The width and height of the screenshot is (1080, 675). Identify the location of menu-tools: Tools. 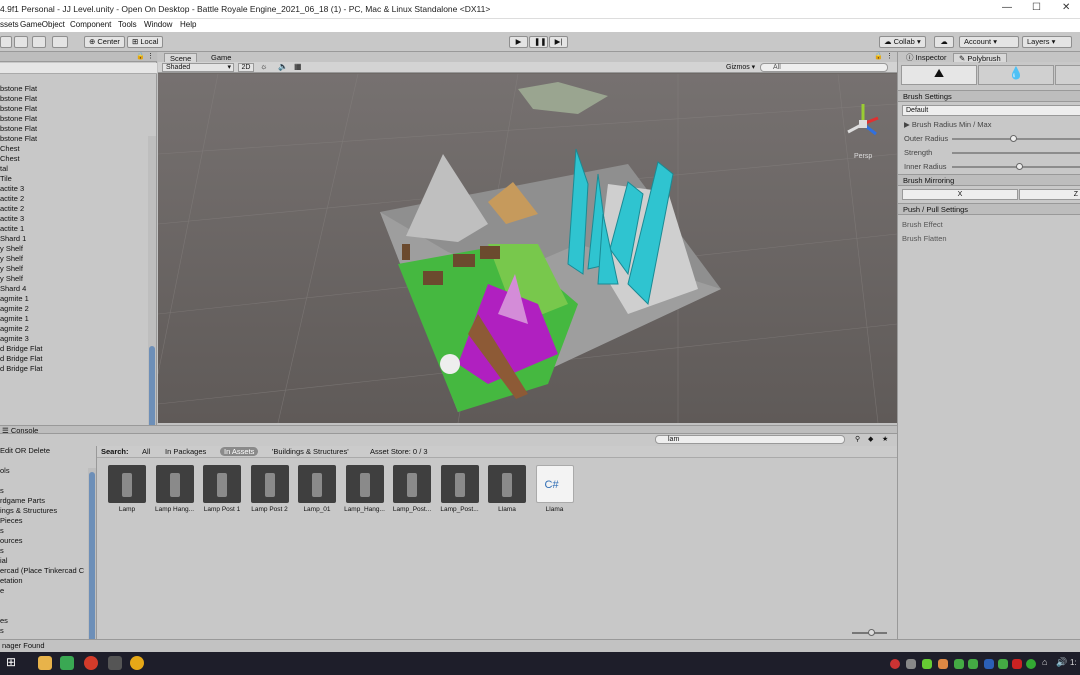
(127, 24).